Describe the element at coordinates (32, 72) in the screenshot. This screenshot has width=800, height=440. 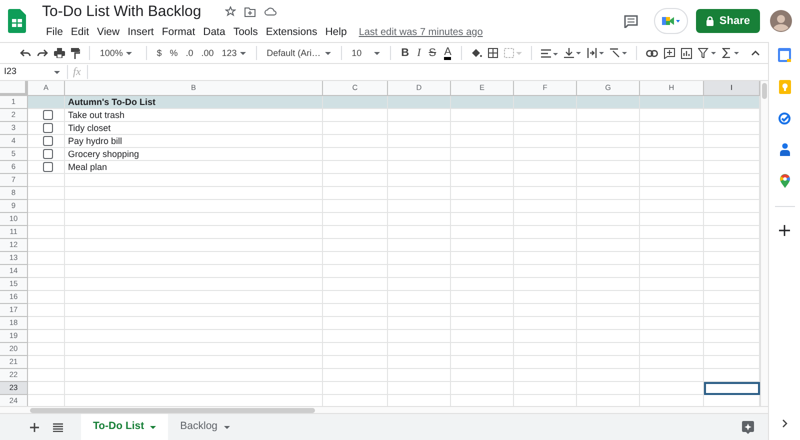
I see `name-box: I23` at that location.